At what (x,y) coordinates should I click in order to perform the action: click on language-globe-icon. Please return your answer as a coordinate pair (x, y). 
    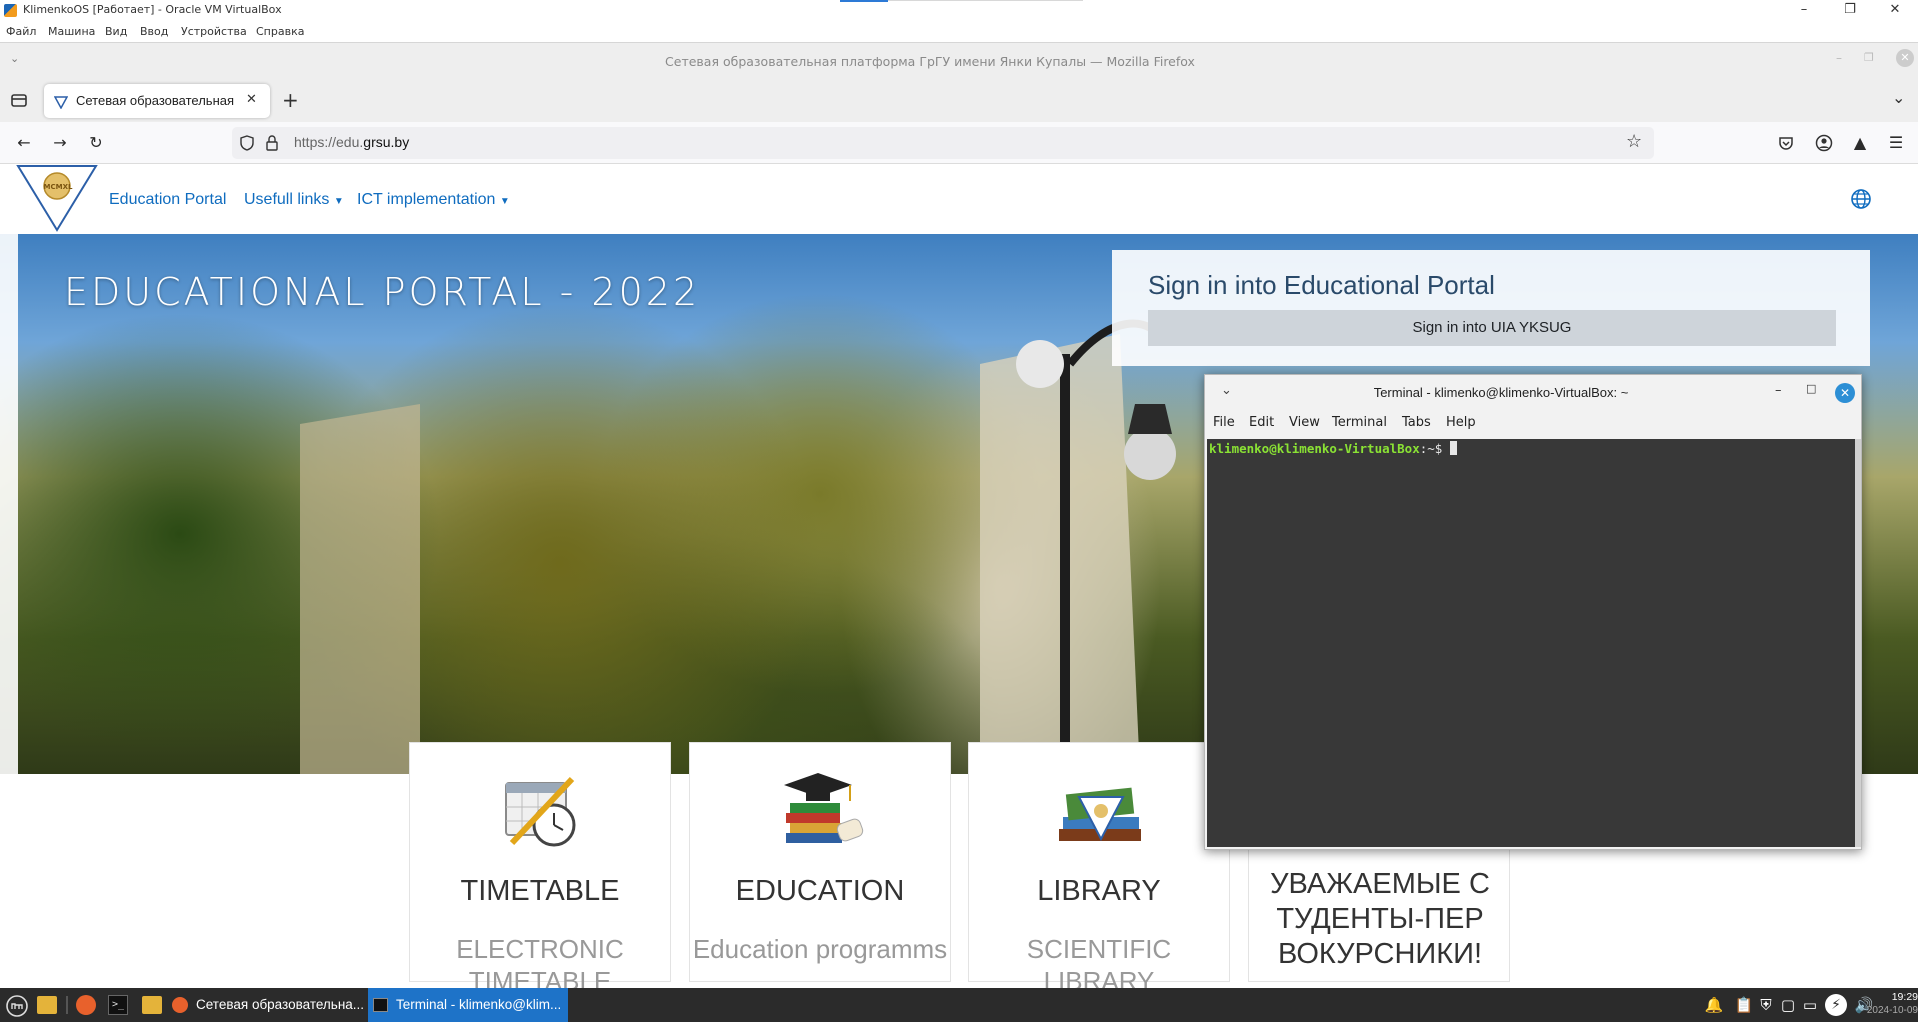
    Looking at the image, I should click on (1861, 199).